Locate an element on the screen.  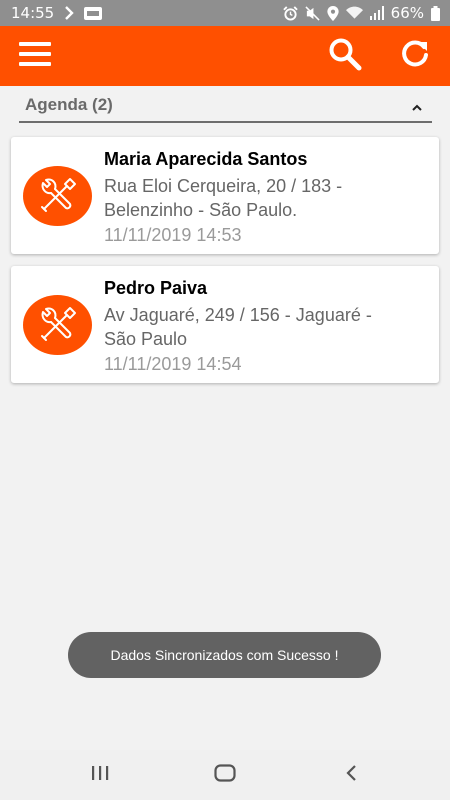
wifi-icon is located at coordinates (354, 13).